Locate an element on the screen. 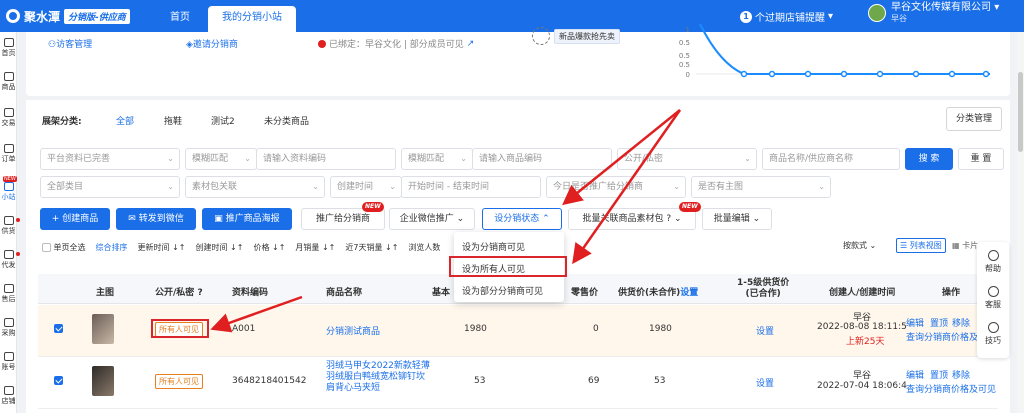 The width and height of the screenshot is (1024, 413). category-manage-button: 分类管理 is located at coordinates (974, 119).